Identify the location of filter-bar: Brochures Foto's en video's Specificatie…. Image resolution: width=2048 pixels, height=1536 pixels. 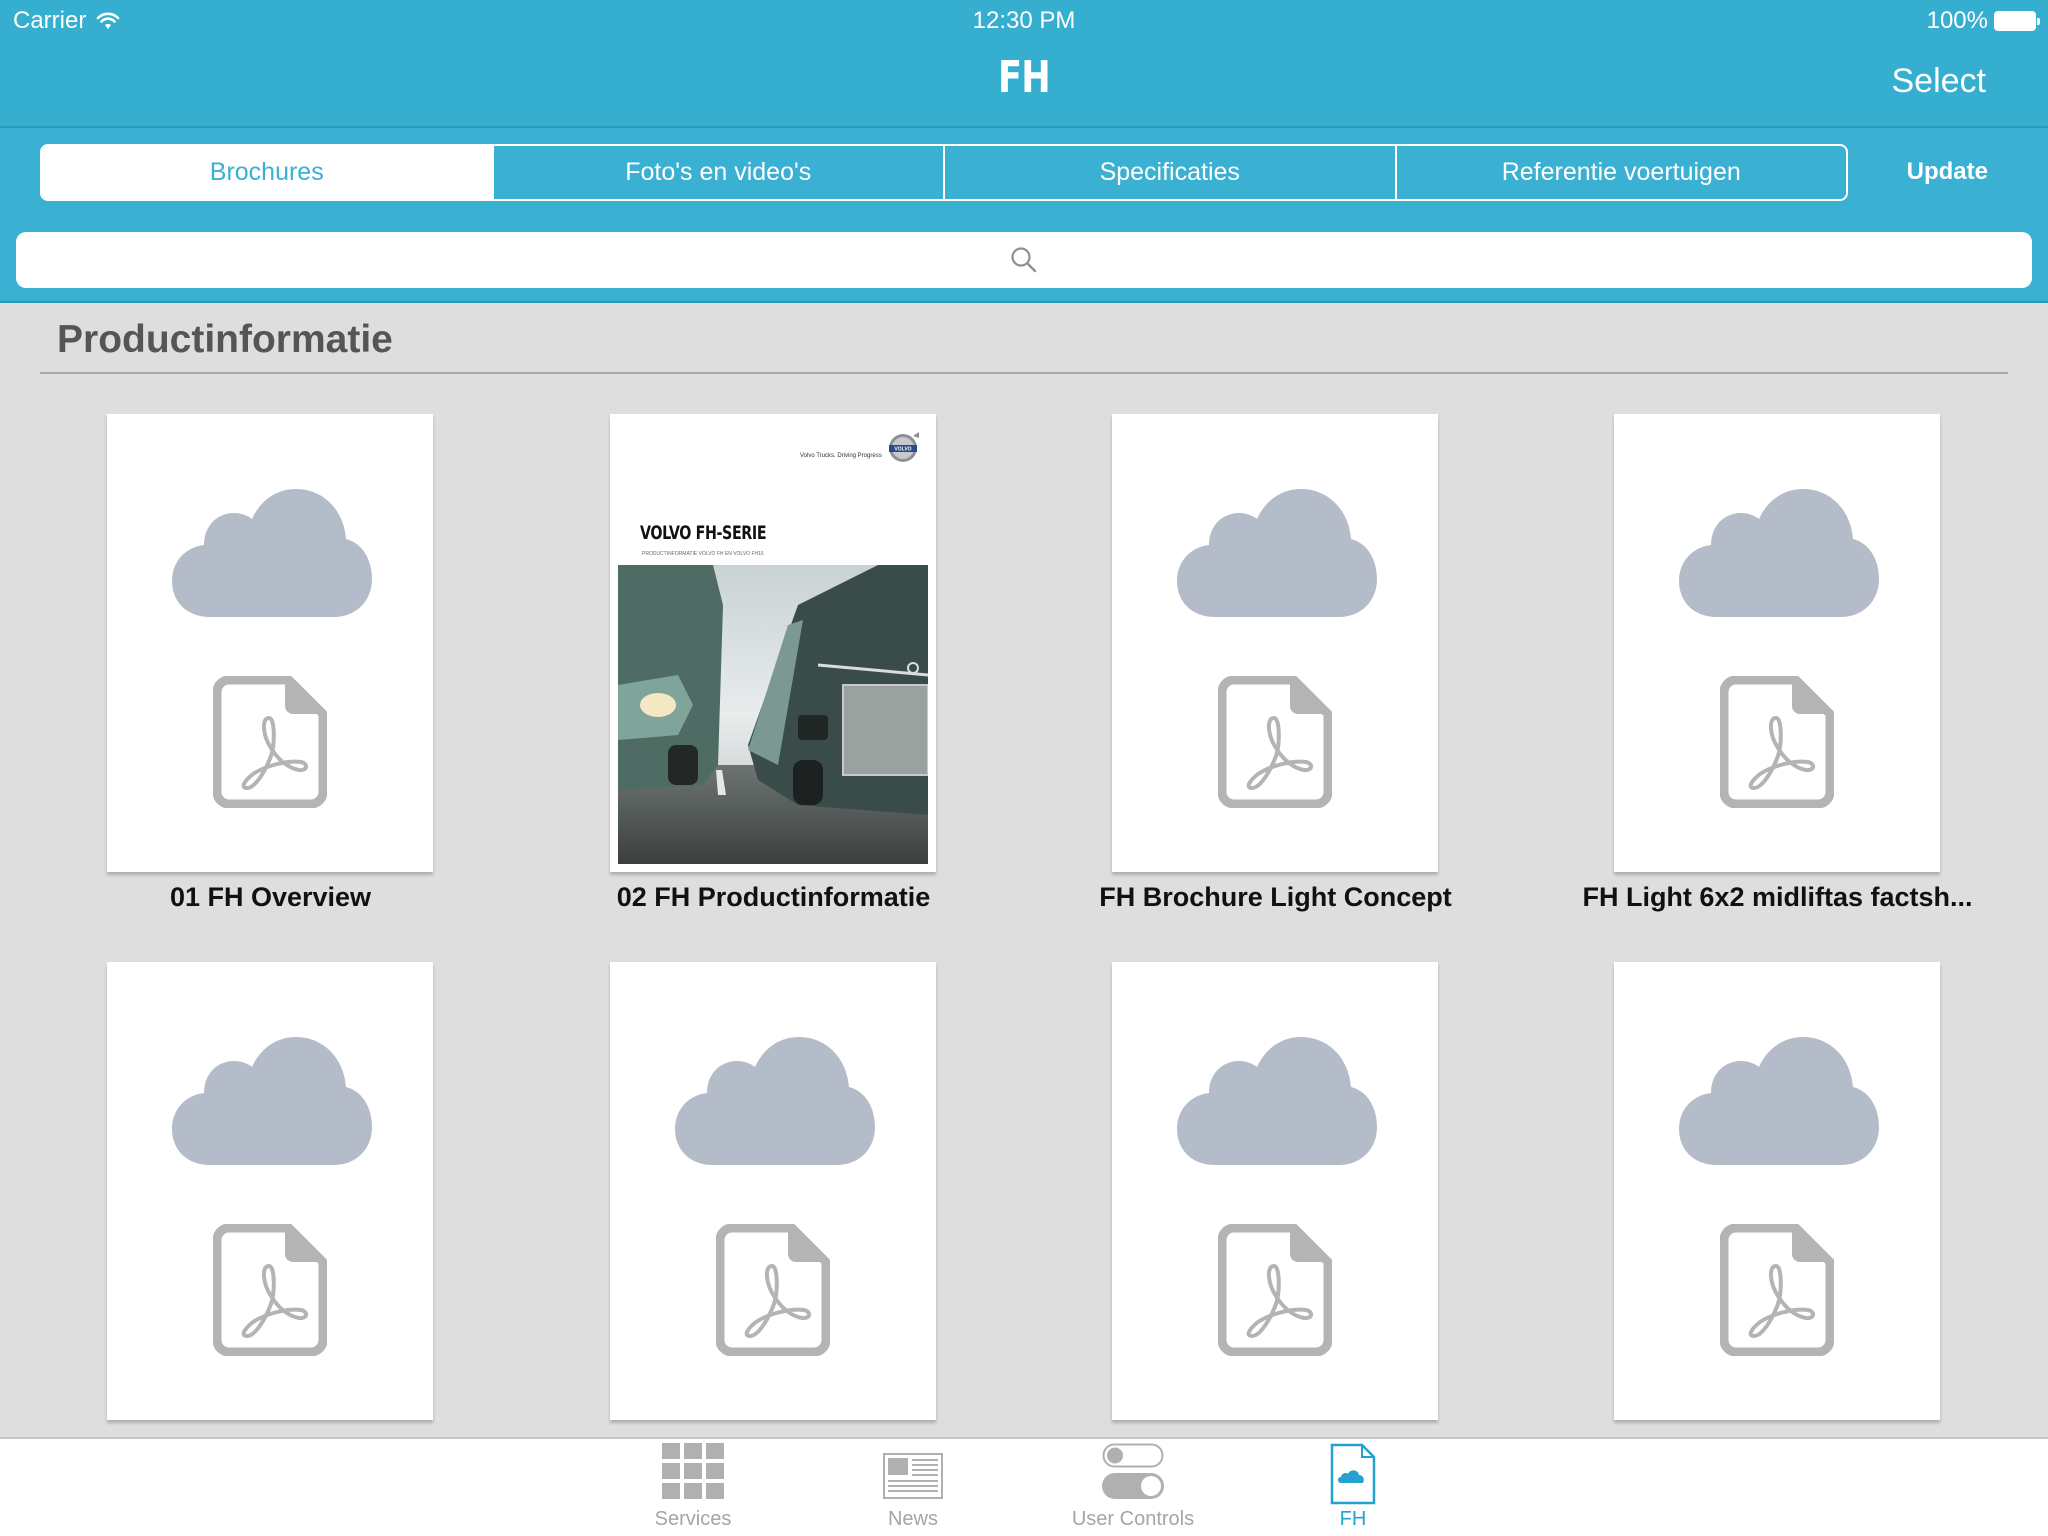
(1024, 215).